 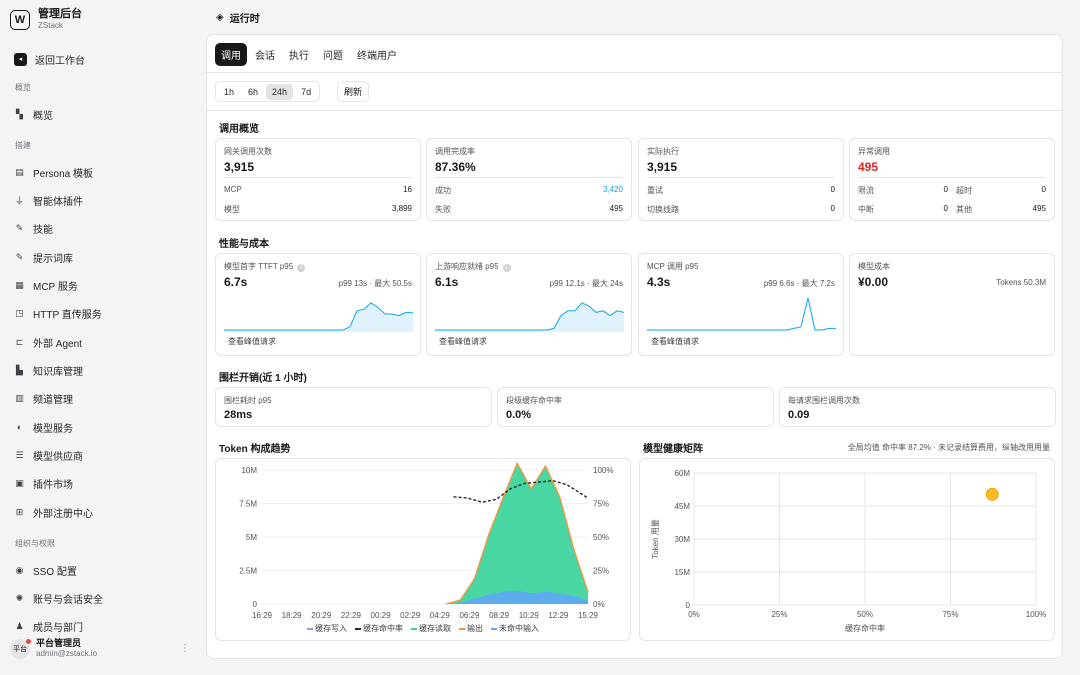 I want to click on guard-value: 28ms, so click(x=238, y=415).